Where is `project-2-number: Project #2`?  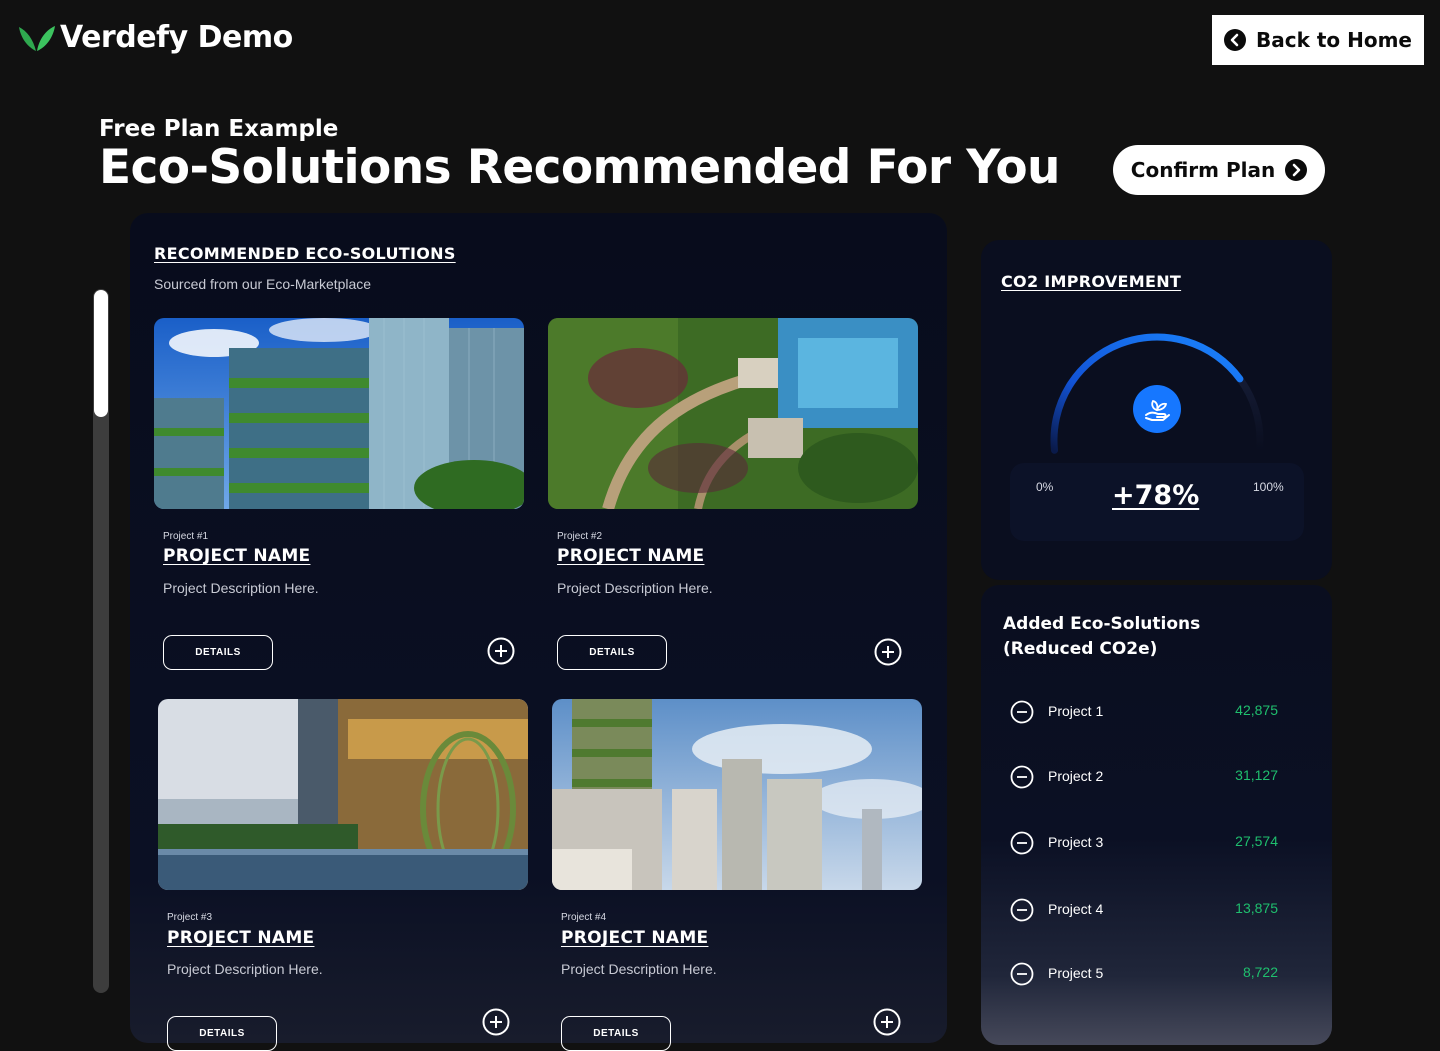
project-2-number: Project #2 is located at coordinates (580, 536).